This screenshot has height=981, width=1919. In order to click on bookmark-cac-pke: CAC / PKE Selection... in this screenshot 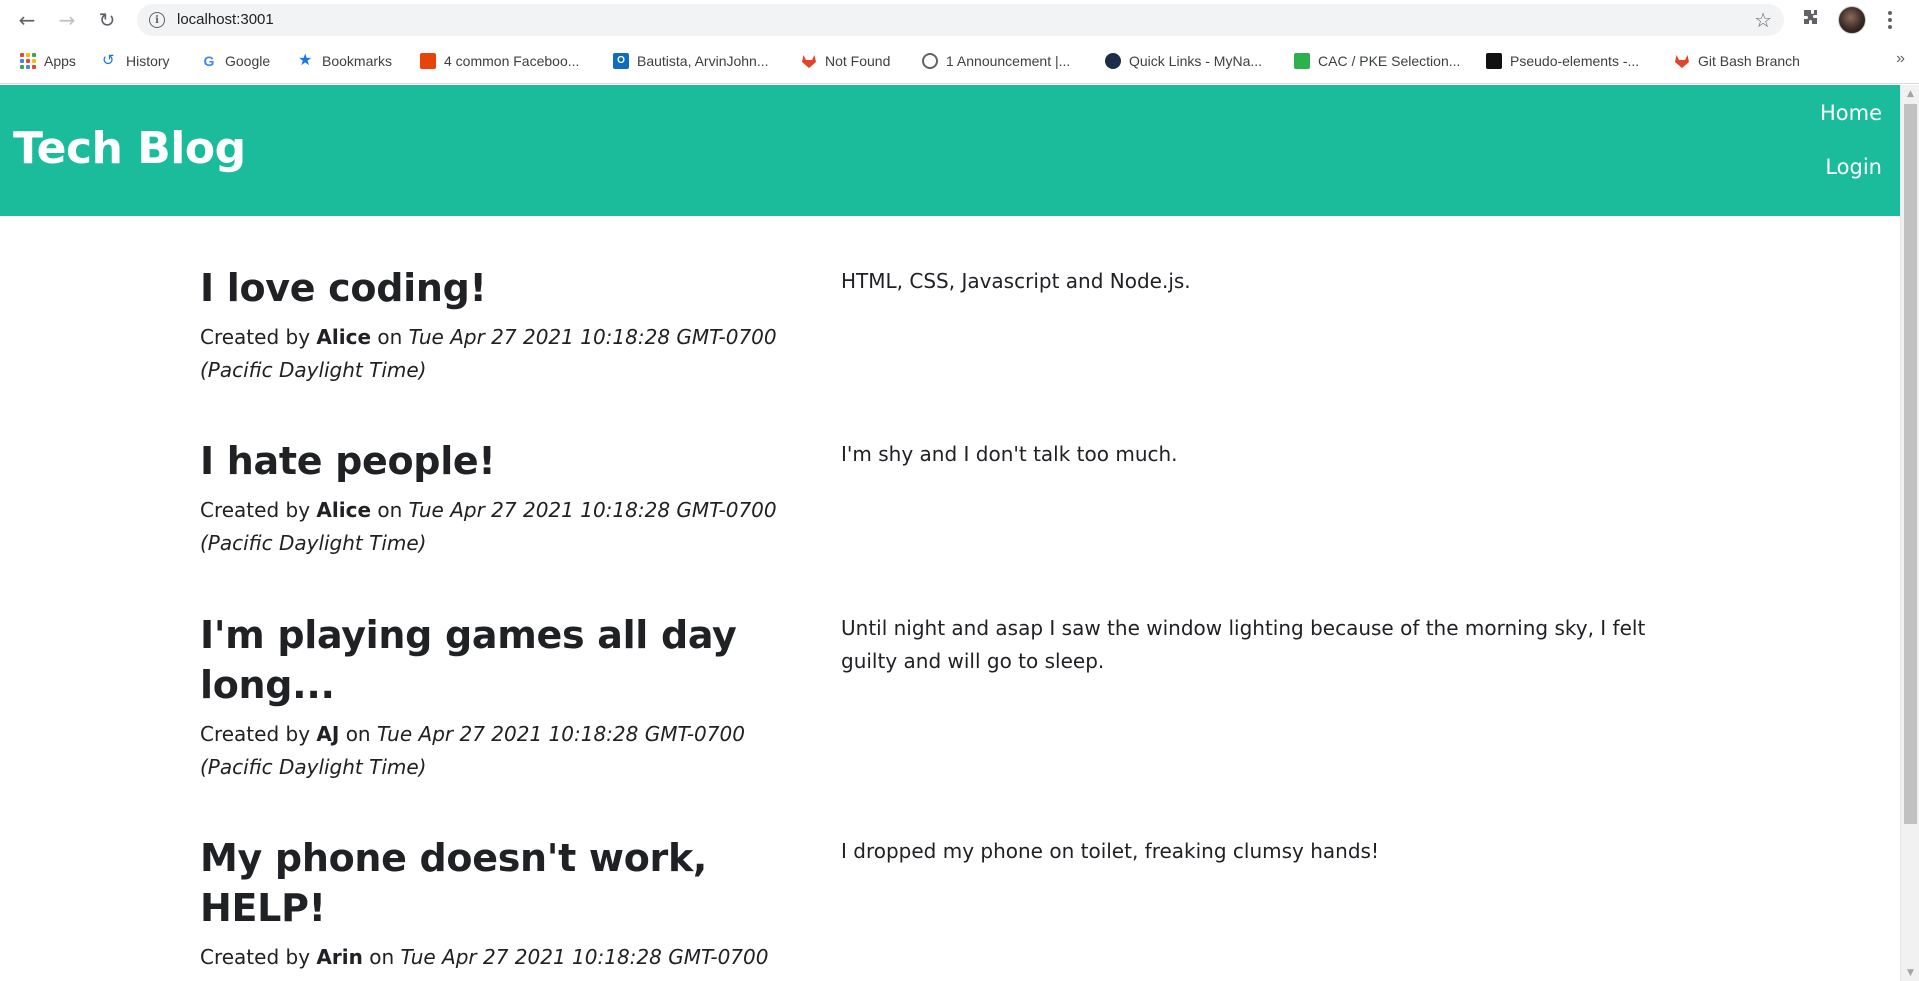, I will do `click(1377, 61)`.